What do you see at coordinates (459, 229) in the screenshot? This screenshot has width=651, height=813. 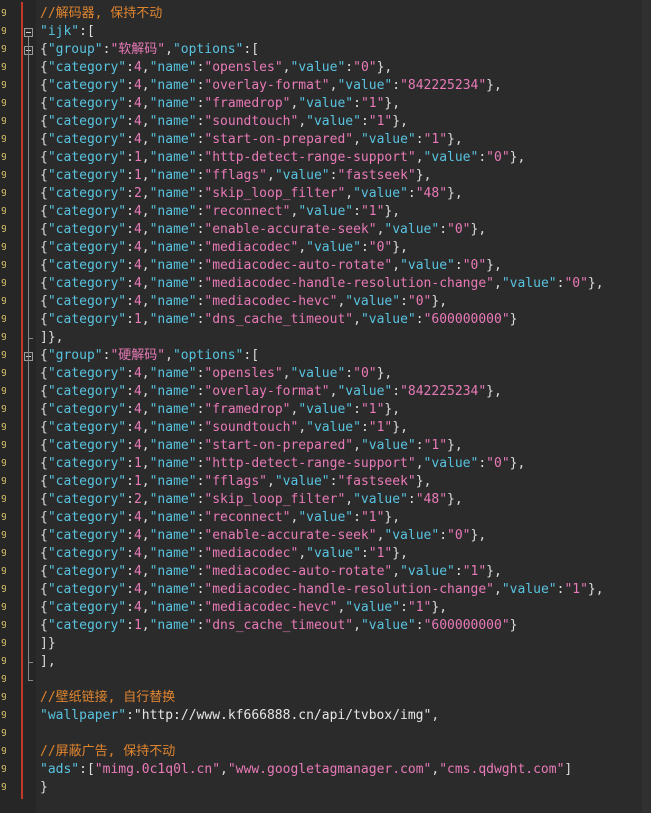 I see `code-token-string: "0"` at bounding box center [459, 229].